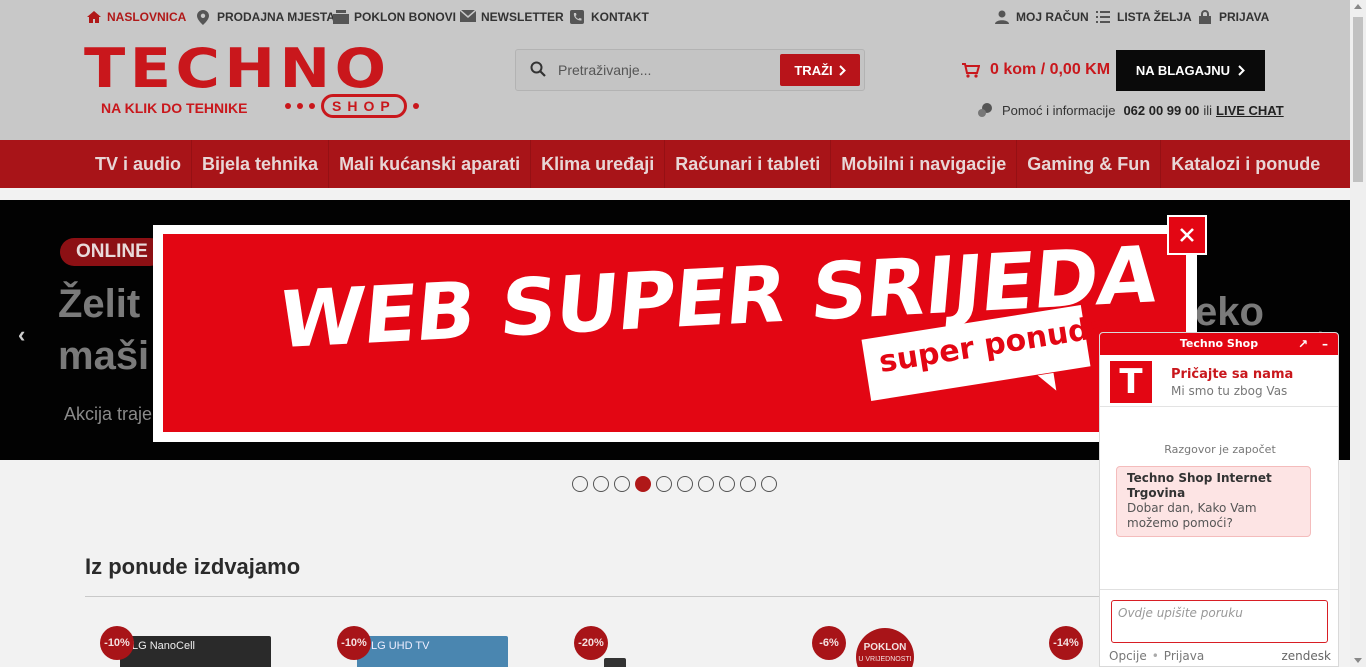 This screenshot has width=1366, height=667. What do you see at coordinates (748, 164) in the screenshot?
I see `nav-item-computers-tablets: Računari i tableti` at bounding box center [748, 164].